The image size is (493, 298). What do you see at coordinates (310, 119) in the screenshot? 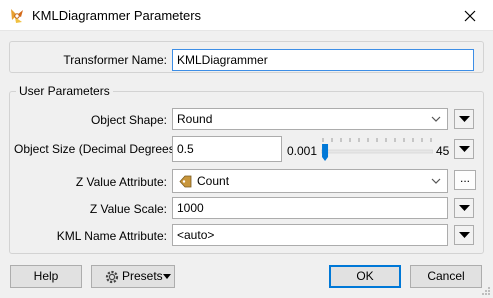
I see `object-shape-select: Round` at bounding box center [310, 119].